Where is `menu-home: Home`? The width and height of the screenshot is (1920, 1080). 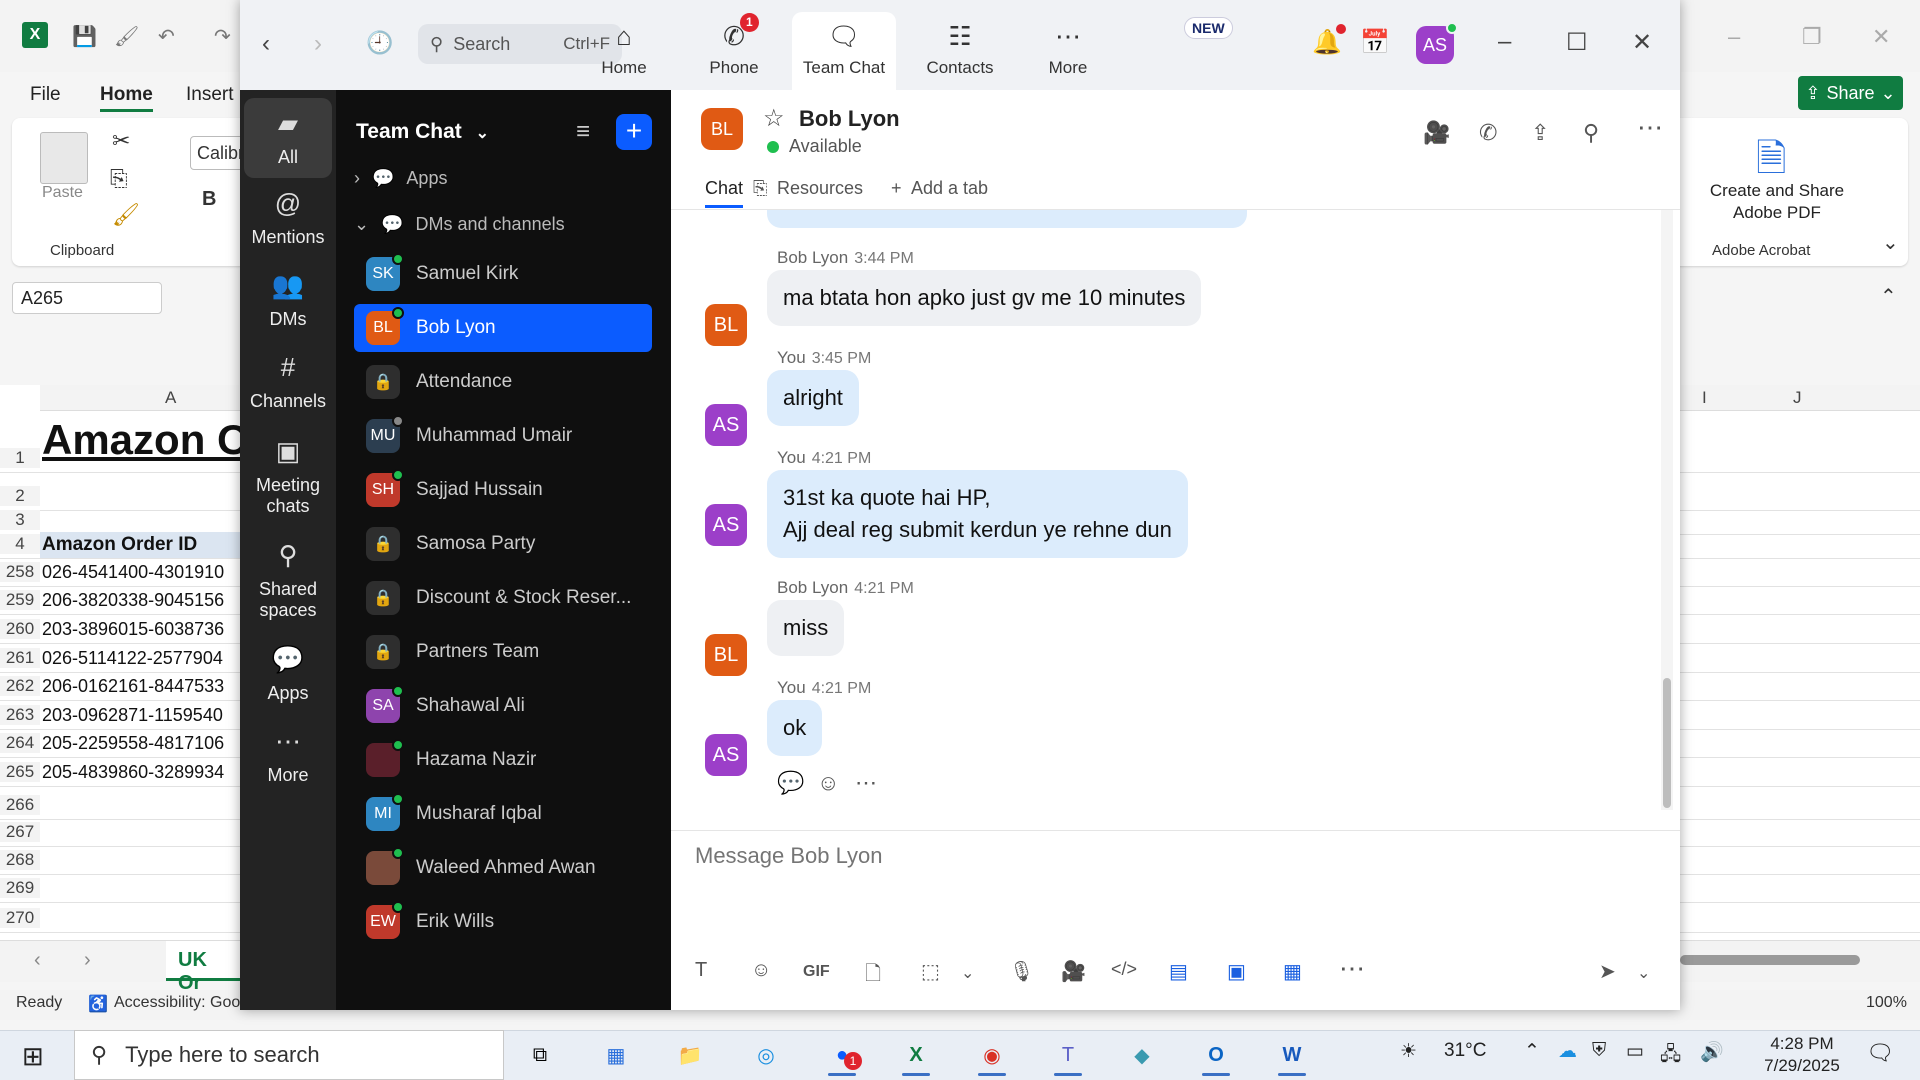
menu-home: Home is located at coordinates (126, 98).